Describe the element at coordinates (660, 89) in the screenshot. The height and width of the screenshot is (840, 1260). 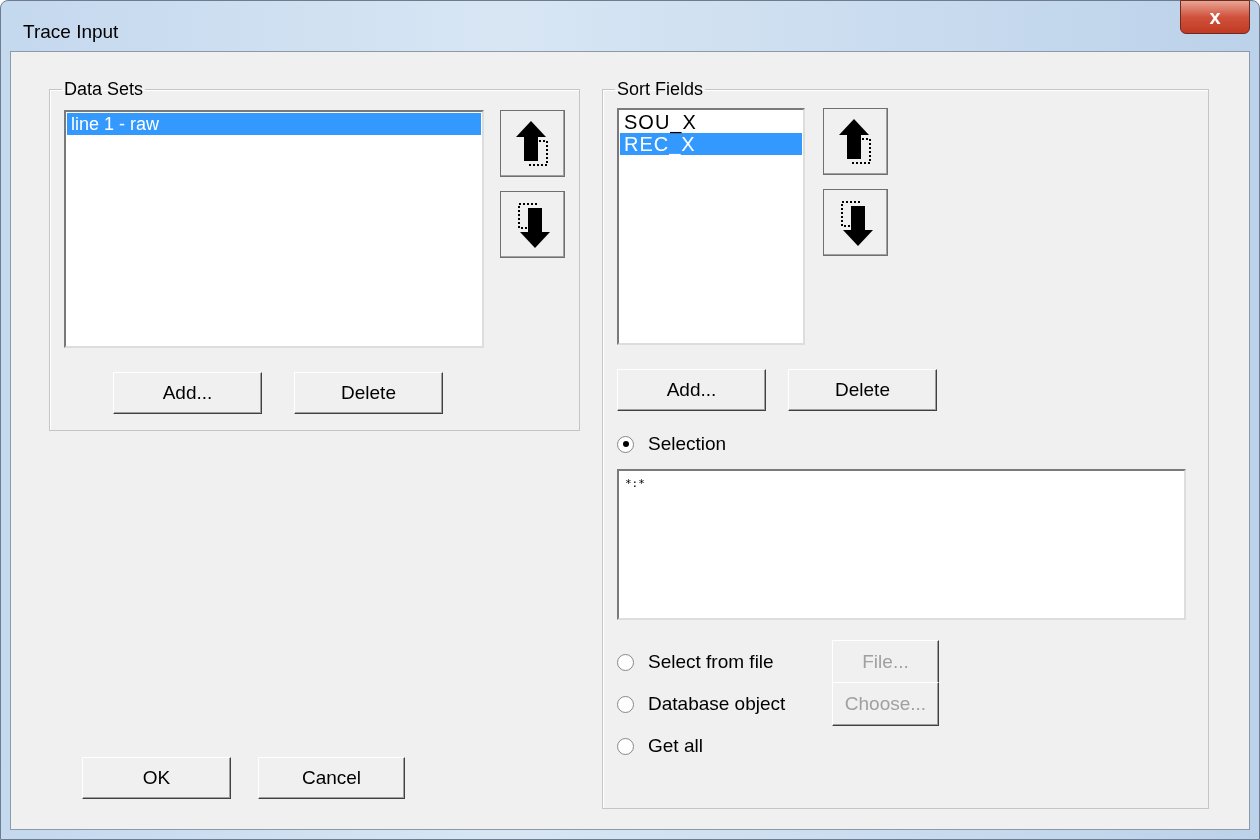
I see `group-title: Sort Fields` at that location.